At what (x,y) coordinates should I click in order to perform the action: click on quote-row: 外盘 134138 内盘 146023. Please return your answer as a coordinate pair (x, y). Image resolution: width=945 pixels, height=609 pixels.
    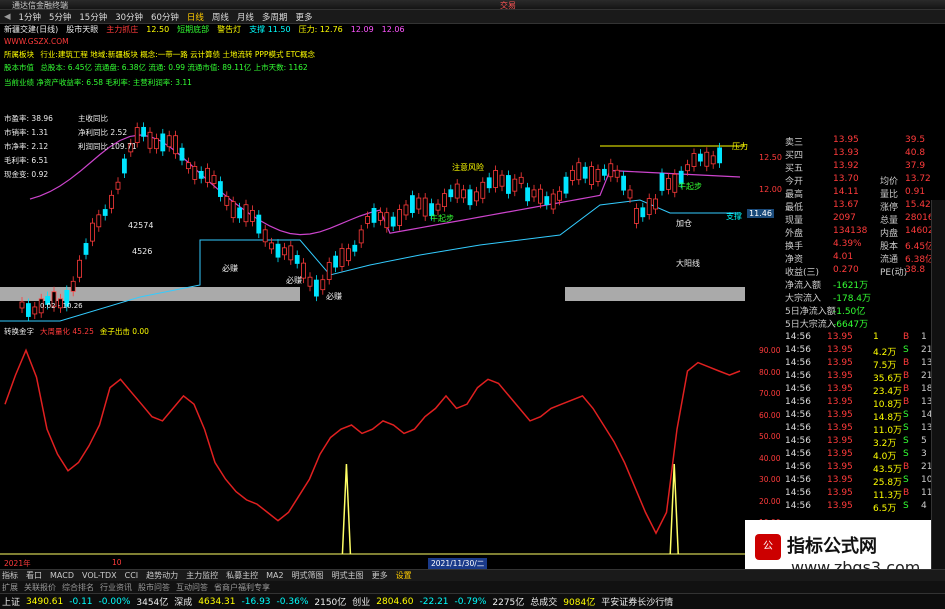
    Looking at the image, I should click on (845, 232).